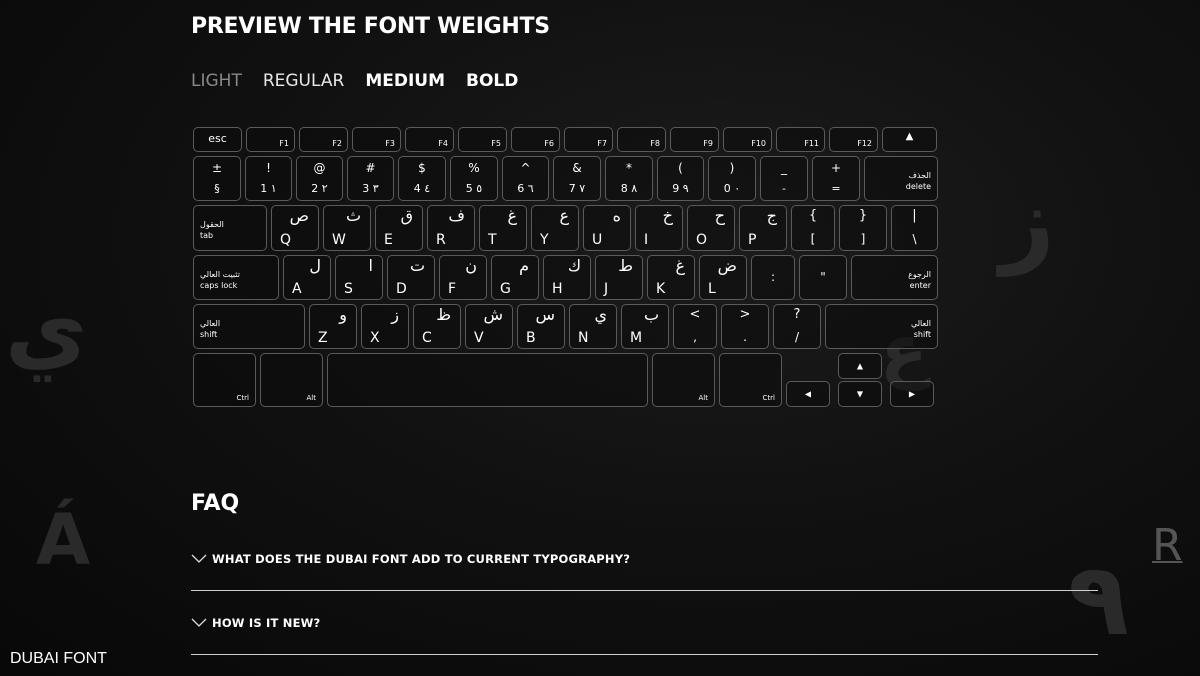 This screenshot has height=676, width=1200. What do you see at coordinates (348, 289) in the screenshot?
I see `key-latin-char: S` at bounding box center [348, 289].